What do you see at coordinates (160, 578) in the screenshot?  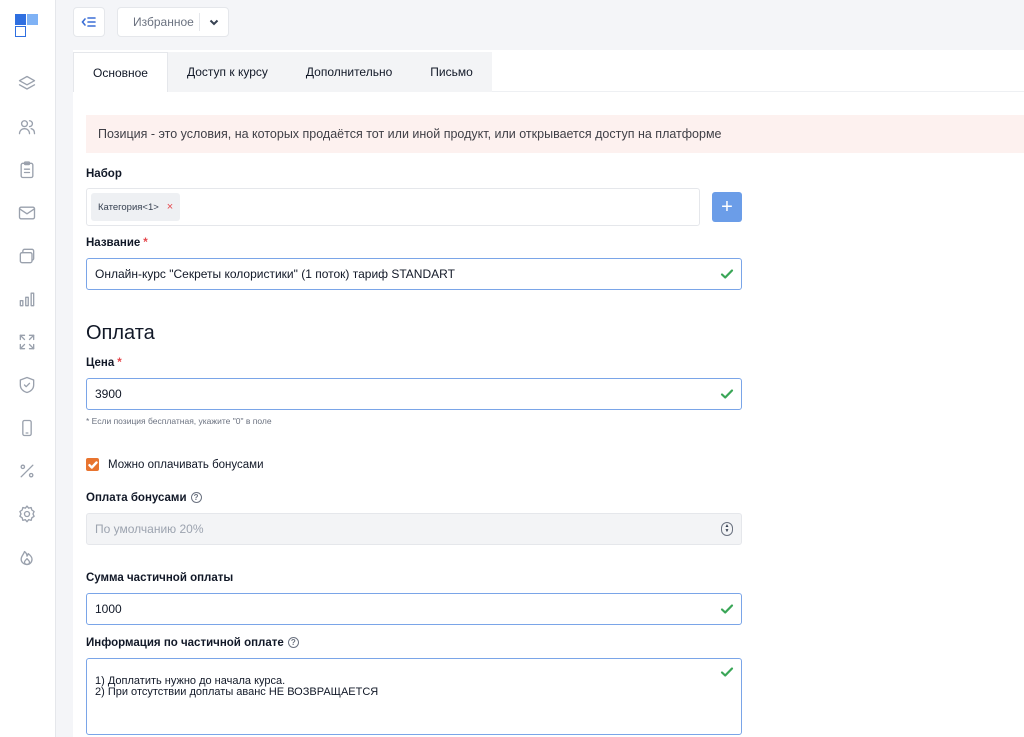 I see `partial-sum-label: Сумма частичной оплаты` at bounding box center [160, 578].